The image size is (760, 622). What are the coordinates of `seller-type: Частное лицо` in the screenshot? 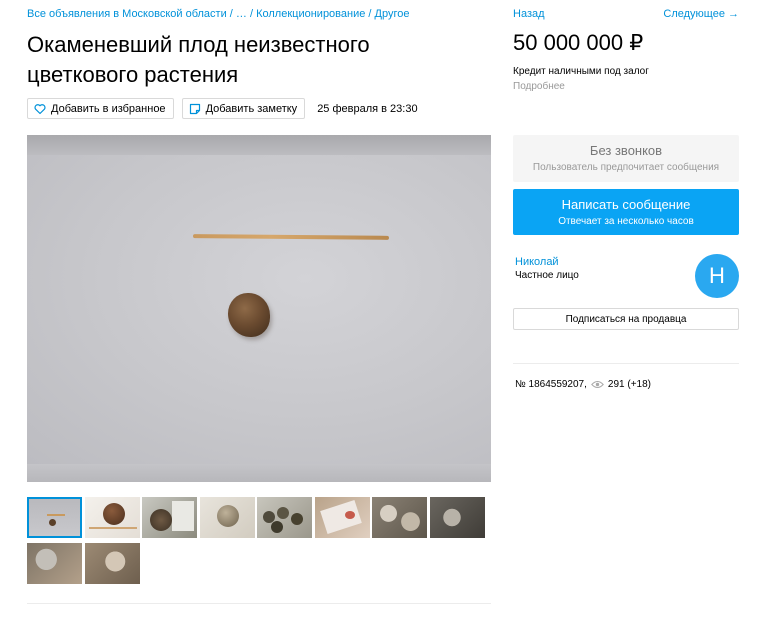 It's located at (547, 275).